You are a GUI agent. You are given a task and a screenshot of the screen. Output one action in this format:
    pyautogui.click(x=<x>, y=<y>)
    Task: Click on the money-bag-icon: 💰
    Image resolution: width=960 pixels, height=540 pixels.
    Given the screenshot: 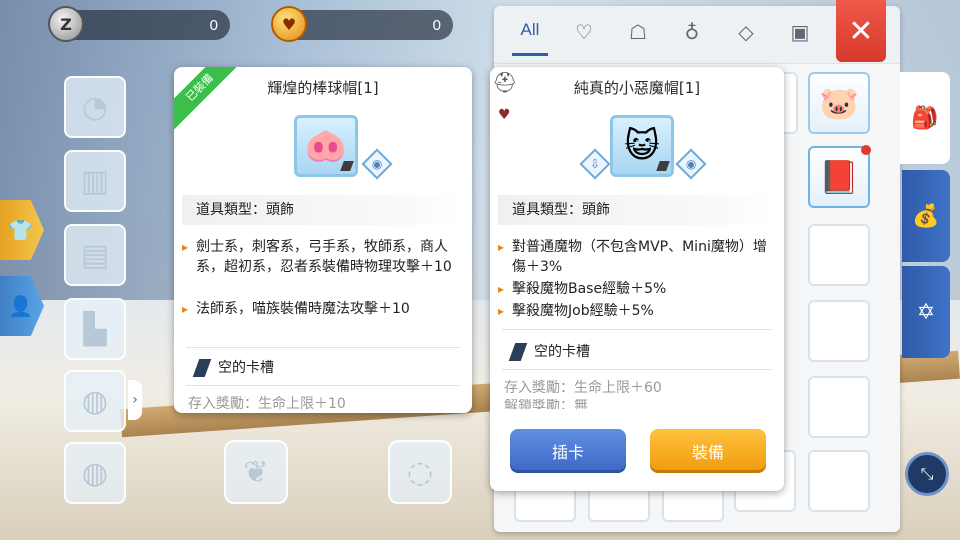 What is the action you would take?
    pyautogui.click(x=926, y=216)
    